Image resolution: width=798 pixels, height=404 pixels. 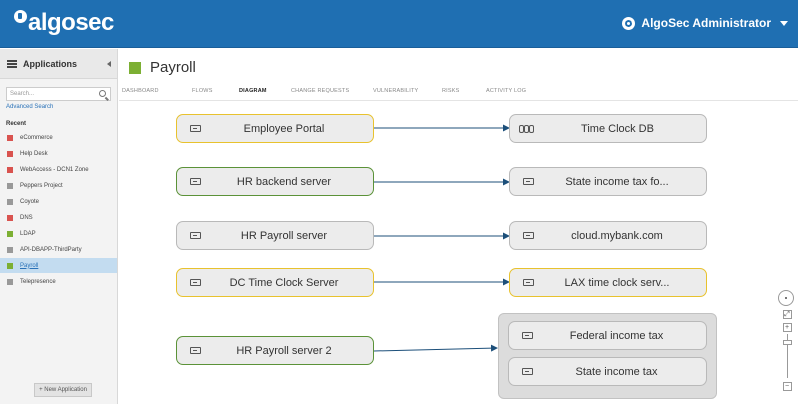 I want to click on source-node-hr-backend-server: HR backend server, so click(x=275, y=181).